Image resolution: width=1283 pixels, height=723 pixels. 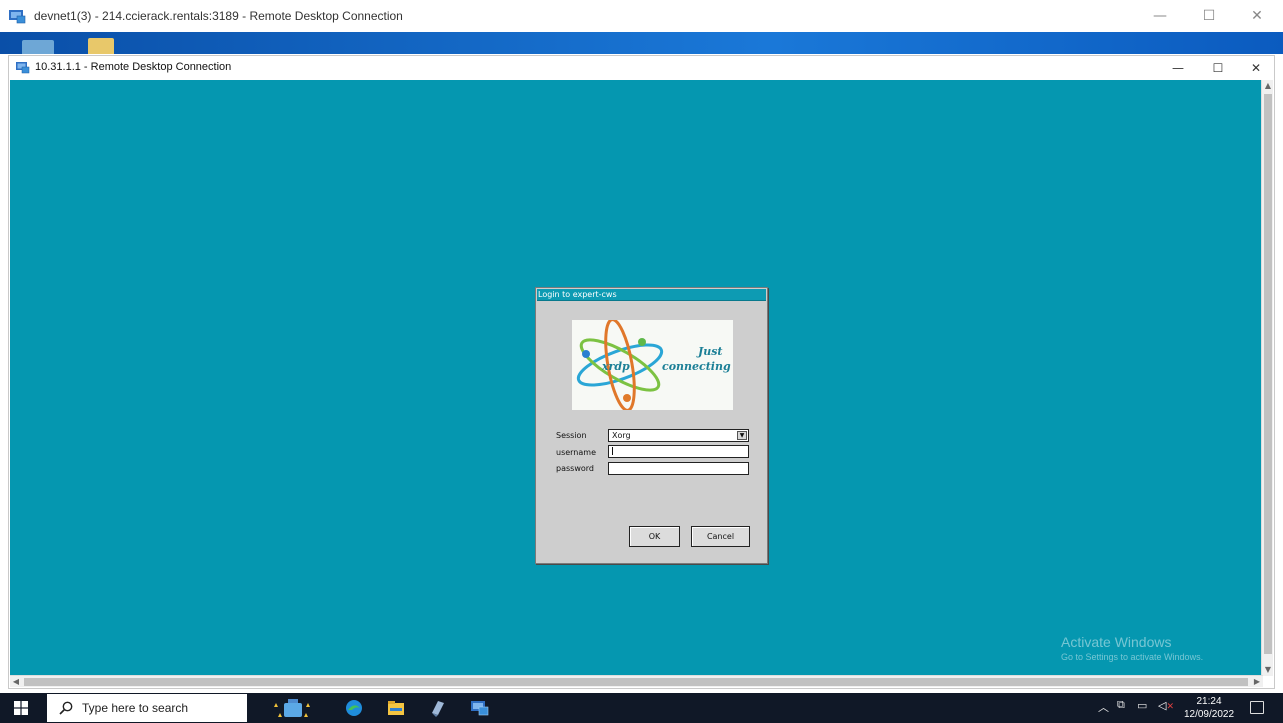 What do you see at coordinates (720, 536) in the screenshot?
I see `cancel-button: Cancel` at bounding box center [720, 536].